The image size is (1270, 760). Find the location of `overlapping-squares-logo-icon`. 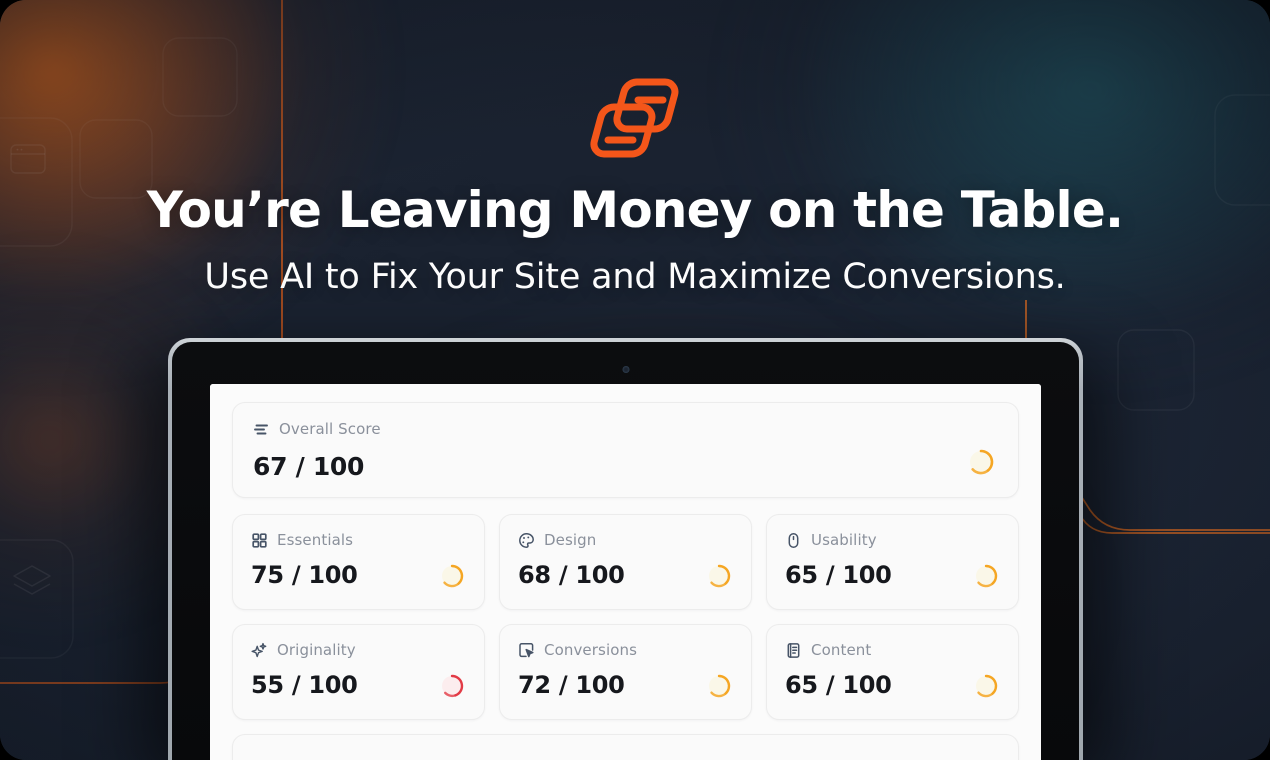

overlapping-squares-logo-icon is located at coordinates (634, 118).